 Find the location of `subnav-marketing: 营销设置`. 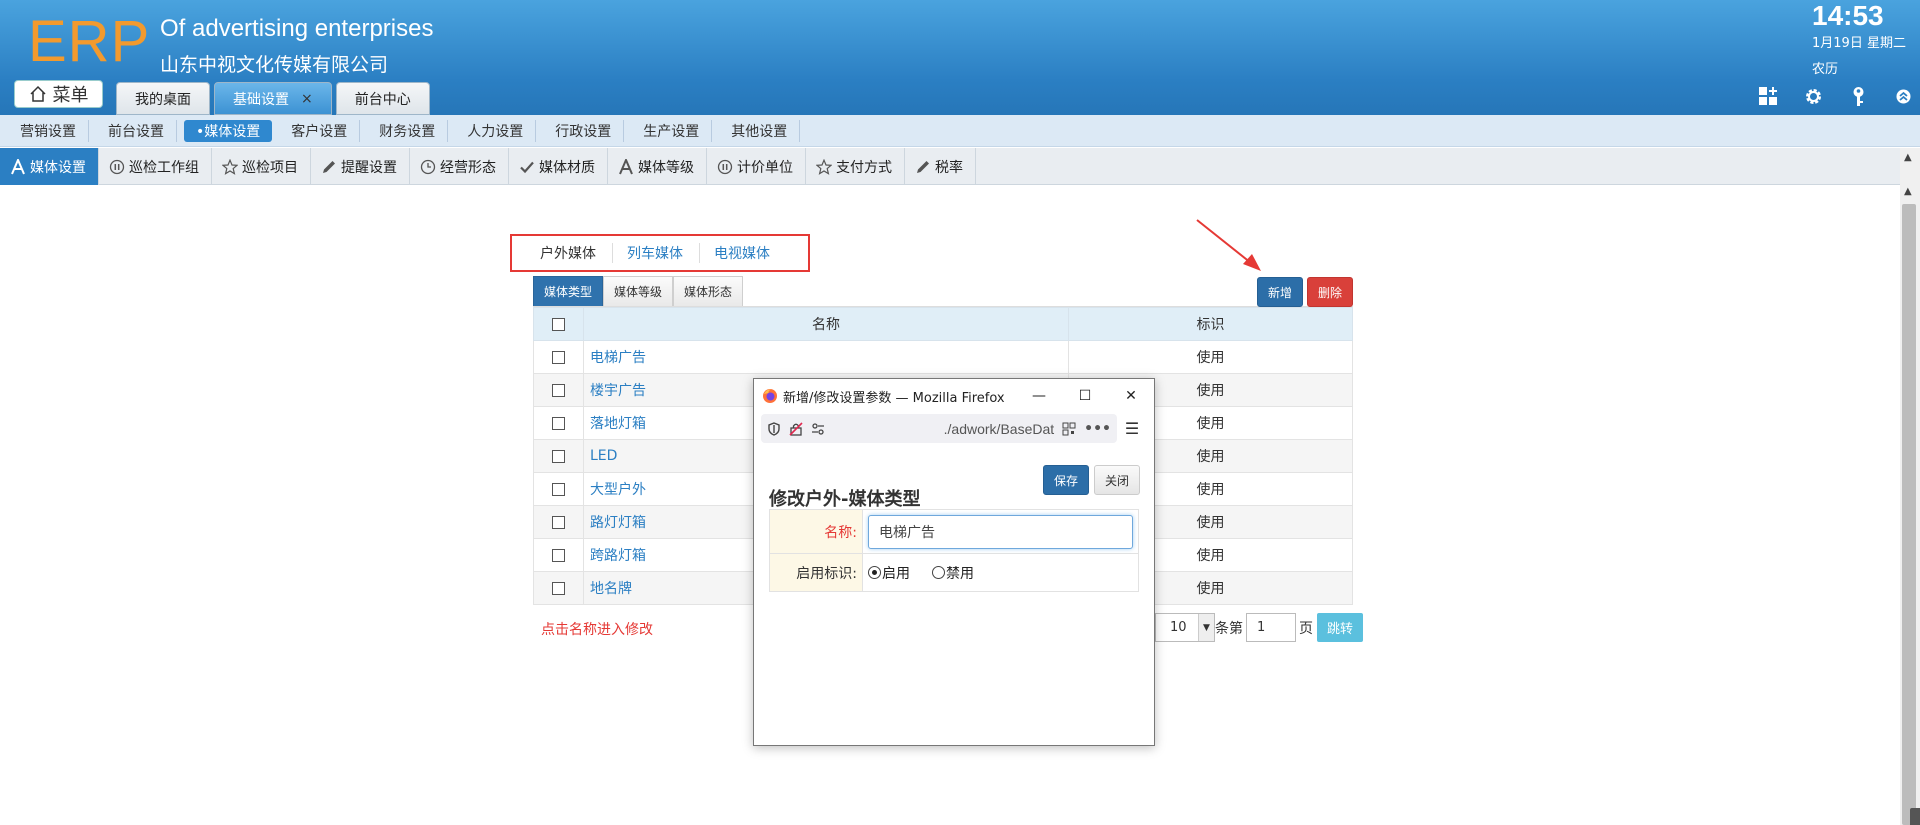

subnav-marketing: 营销设置 is located at coordinates (48, 130).